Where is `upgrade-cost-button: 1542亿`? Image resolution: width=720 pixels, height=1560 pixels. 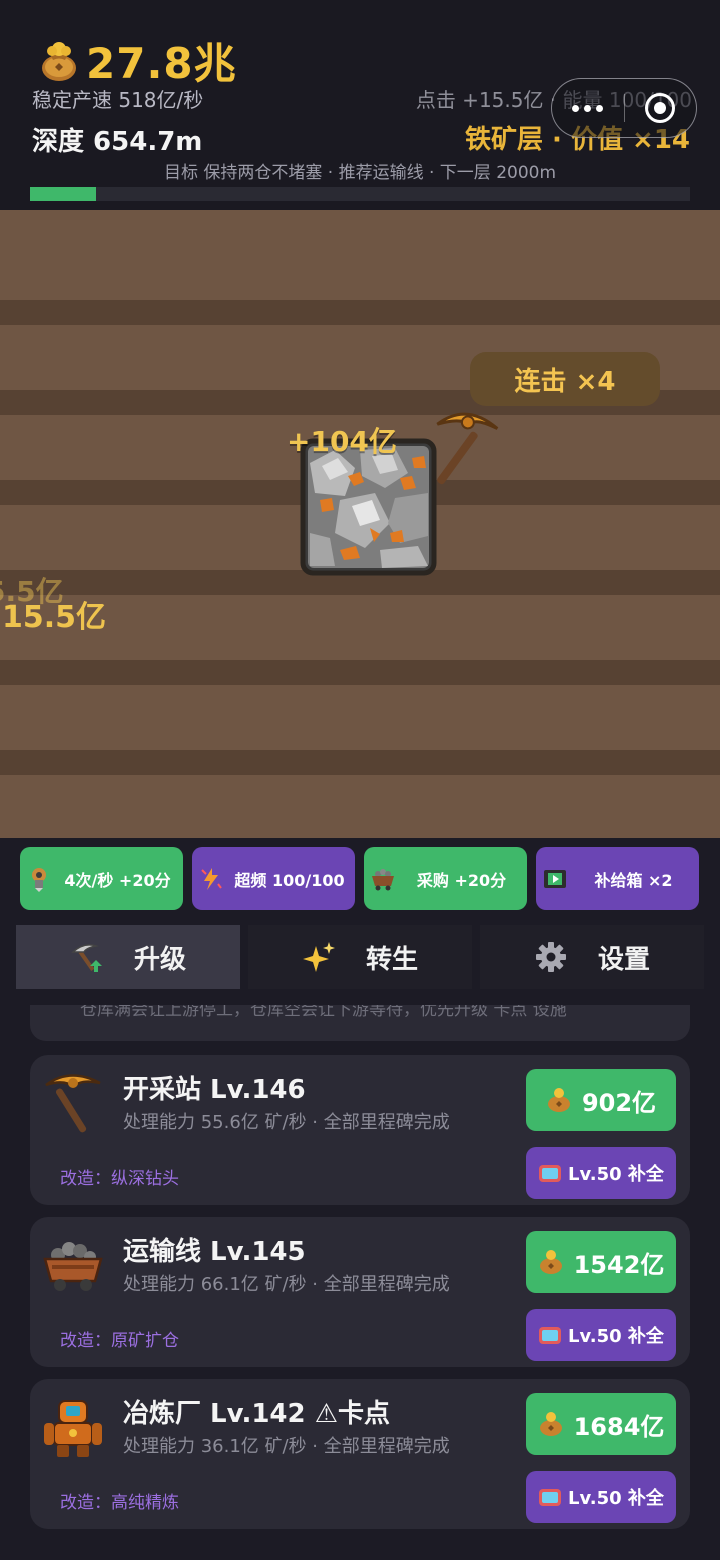 upgrade-cost-button: 1542亿 is located at coordinates (601, 1262).